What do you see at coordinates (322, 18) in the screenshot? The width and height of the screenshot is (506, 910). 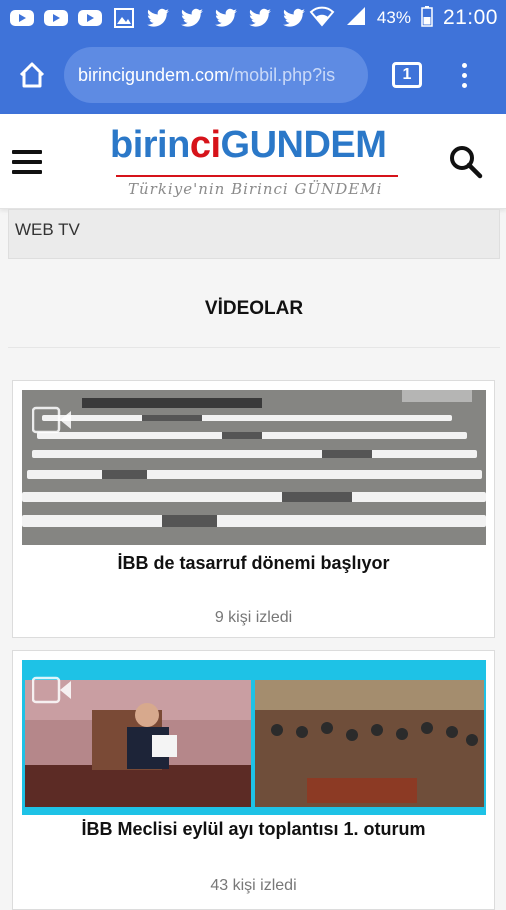 I see `wifi-icon` at bounding box center [322, 18].